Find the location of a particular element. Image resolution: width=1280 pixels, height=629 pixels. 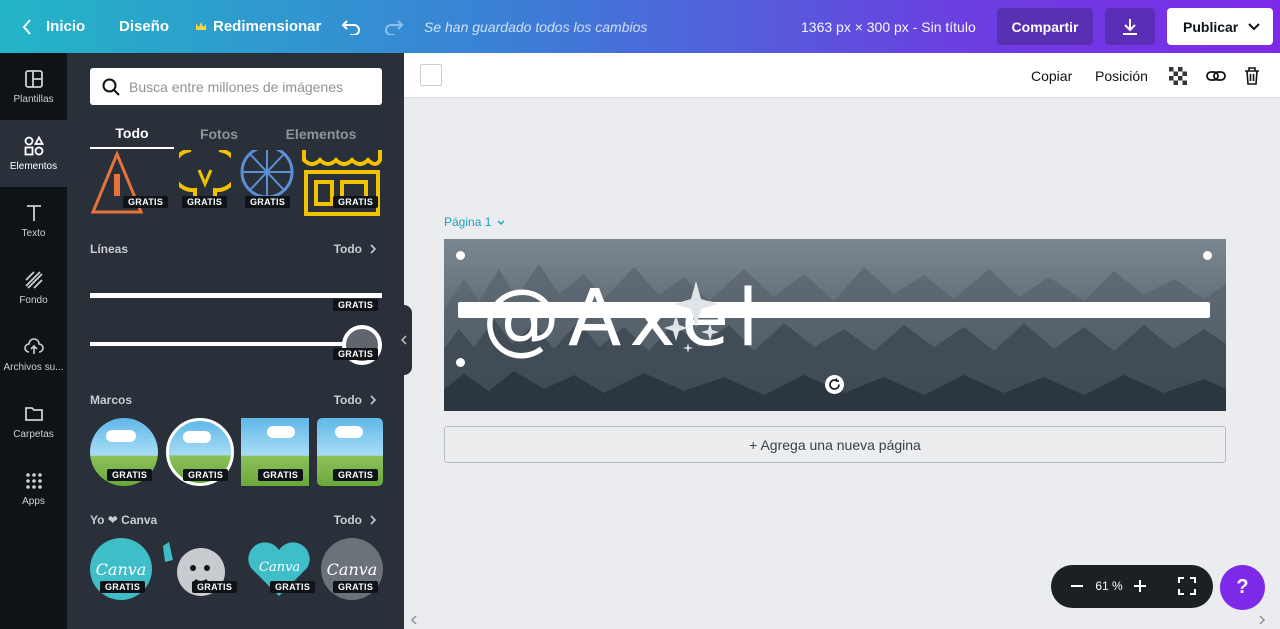

scroll-right-icon is located at coordinates (1262, 620).